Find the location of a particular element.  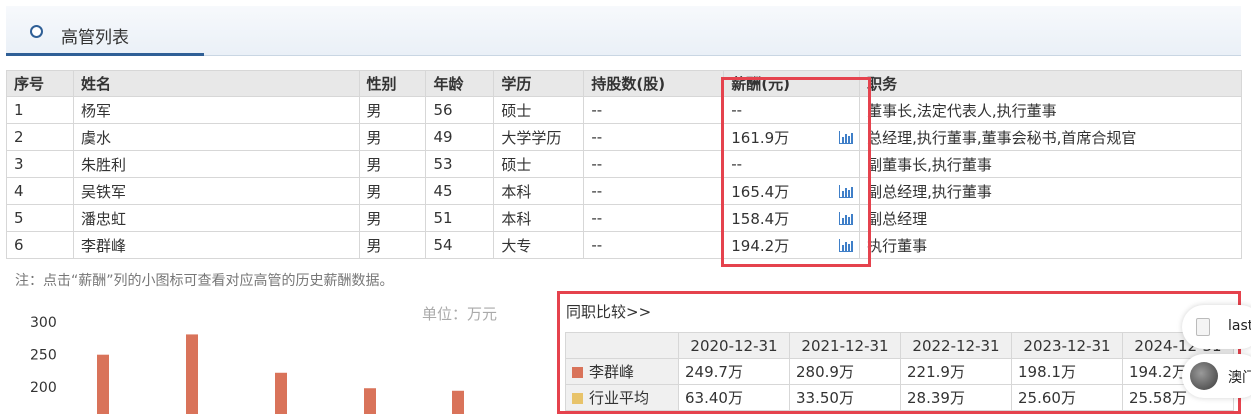

y-tick-label: 300 is located at coordinates (43, 323).